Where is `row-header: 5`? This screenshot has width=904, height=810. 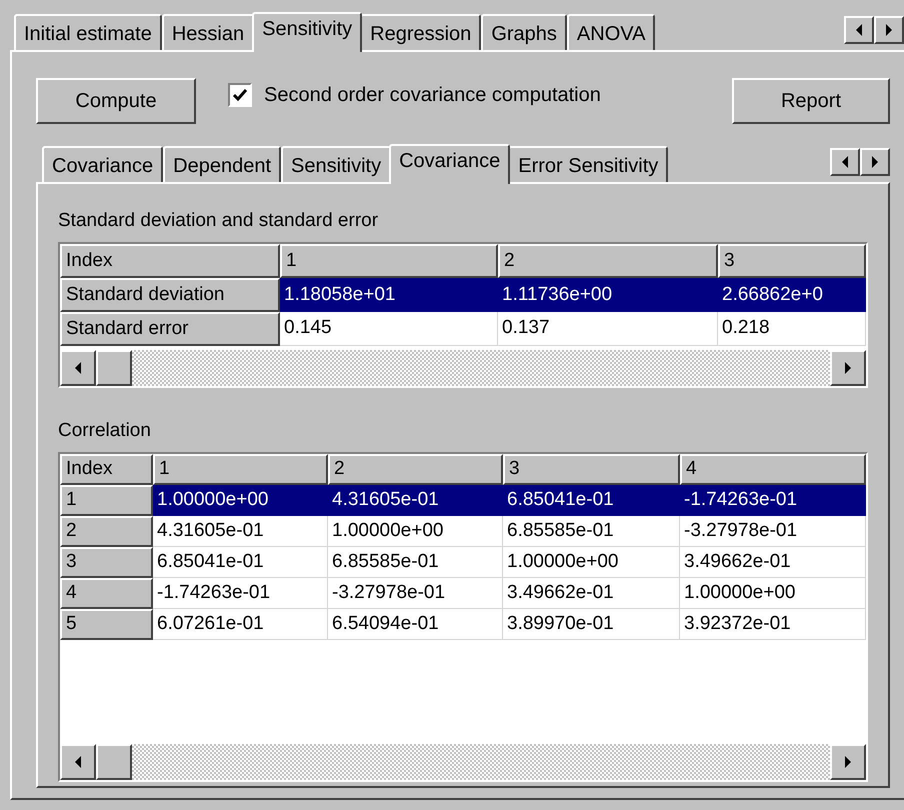 row-header: 5 is located at coordinates (106, 624).